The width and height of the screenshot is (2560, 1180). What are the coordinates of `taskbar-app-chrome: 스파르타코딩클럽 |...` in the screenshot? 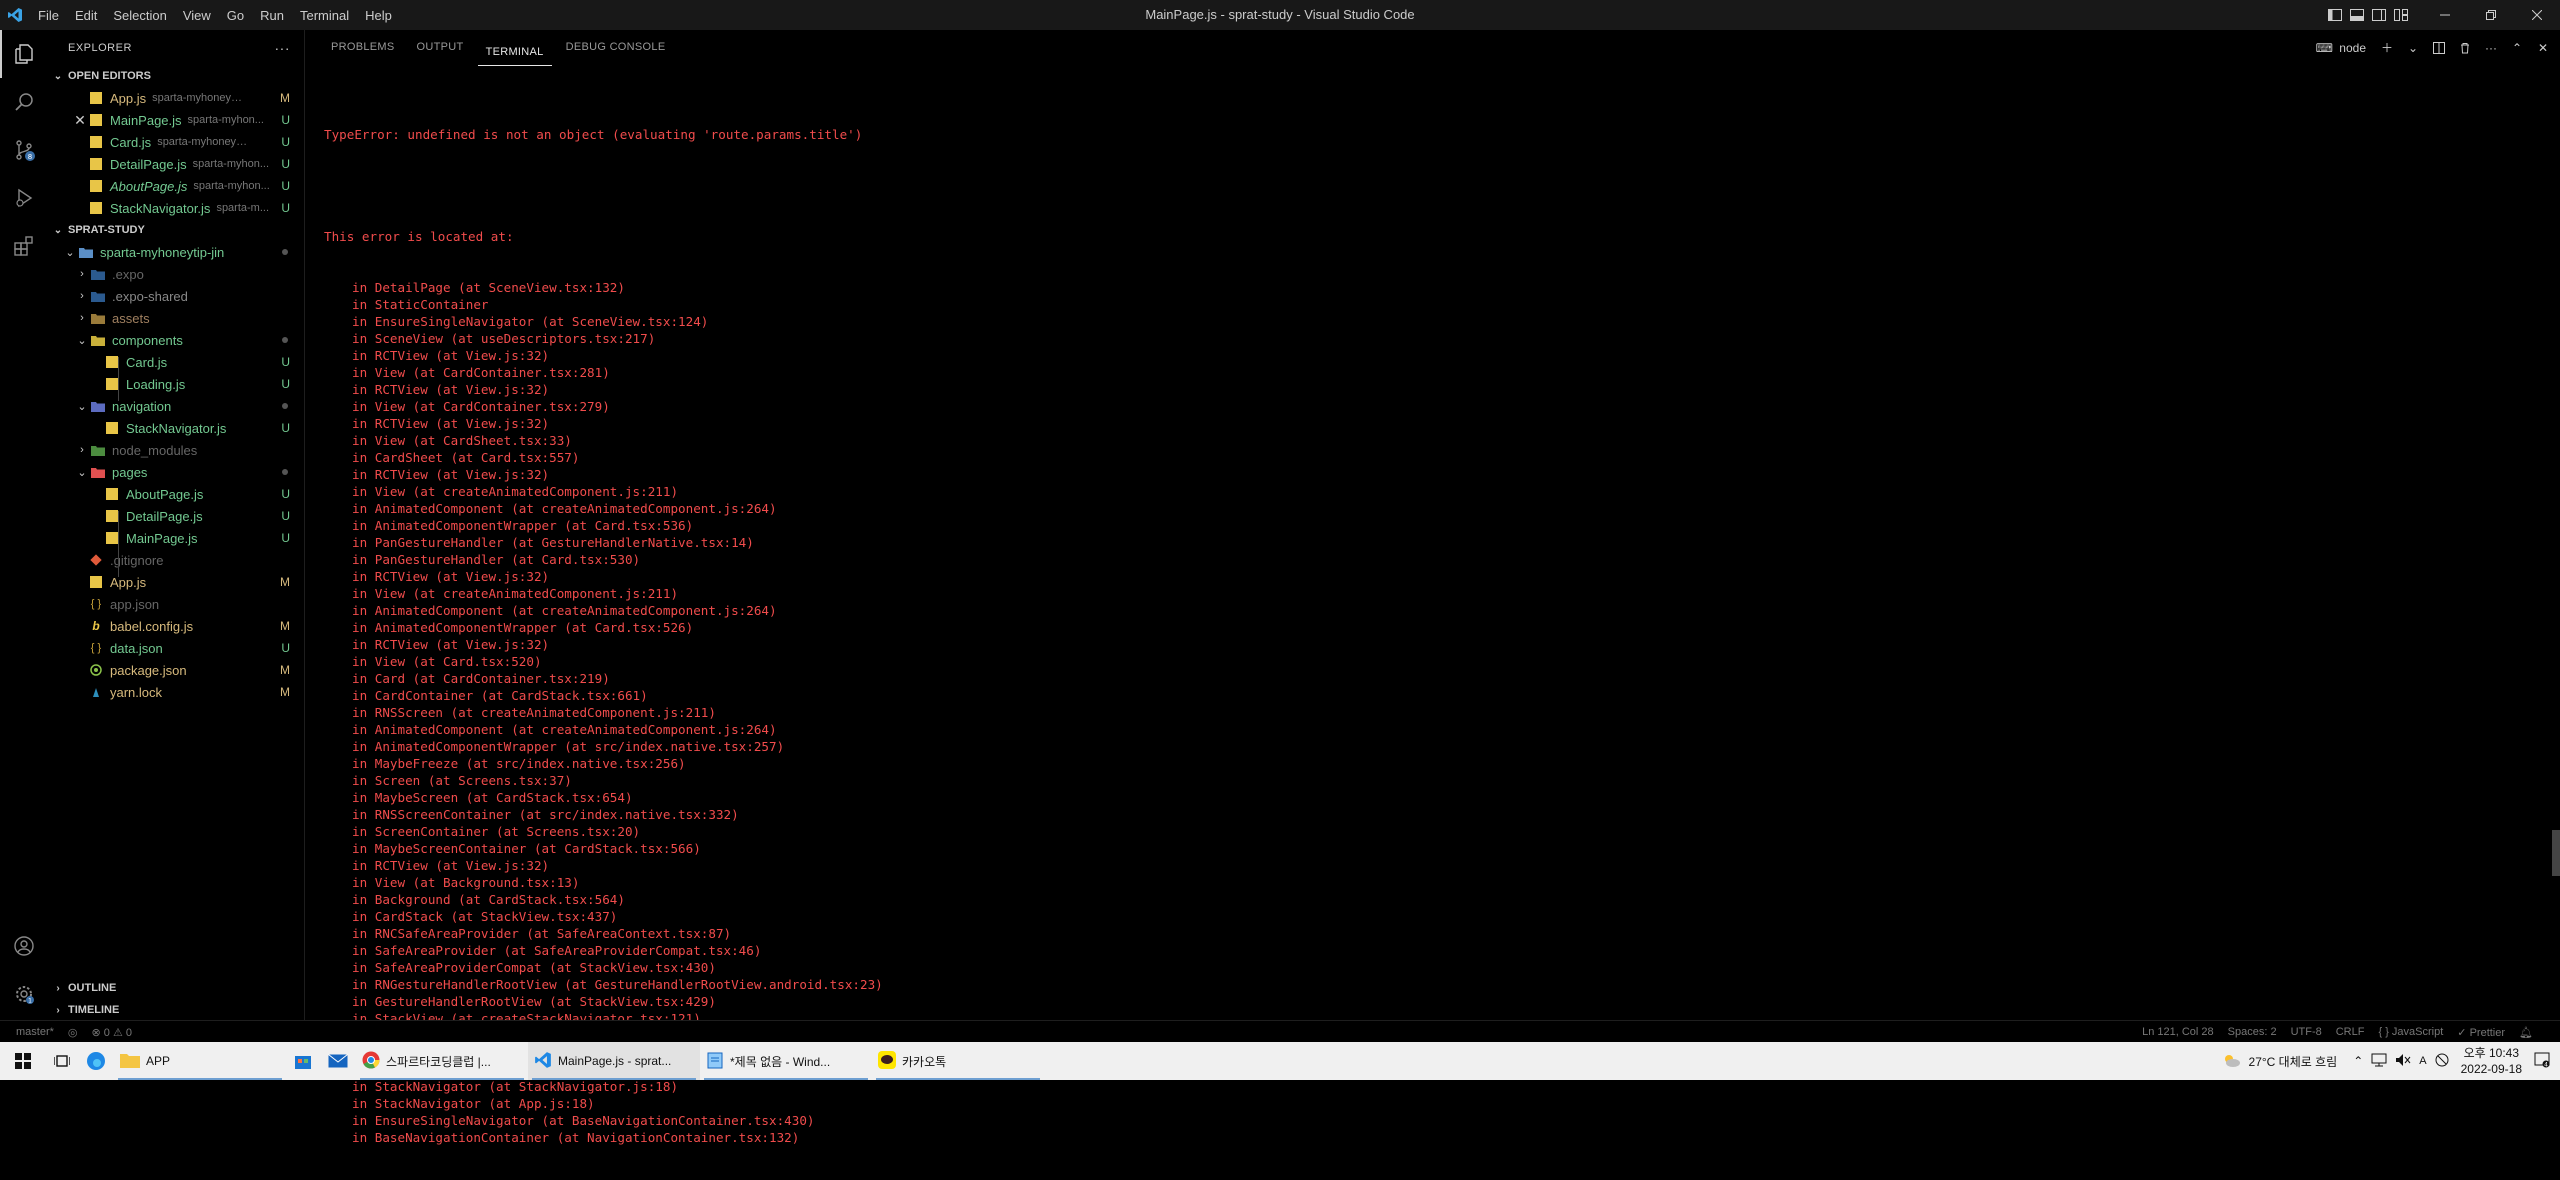 It's located at (442, 1061).